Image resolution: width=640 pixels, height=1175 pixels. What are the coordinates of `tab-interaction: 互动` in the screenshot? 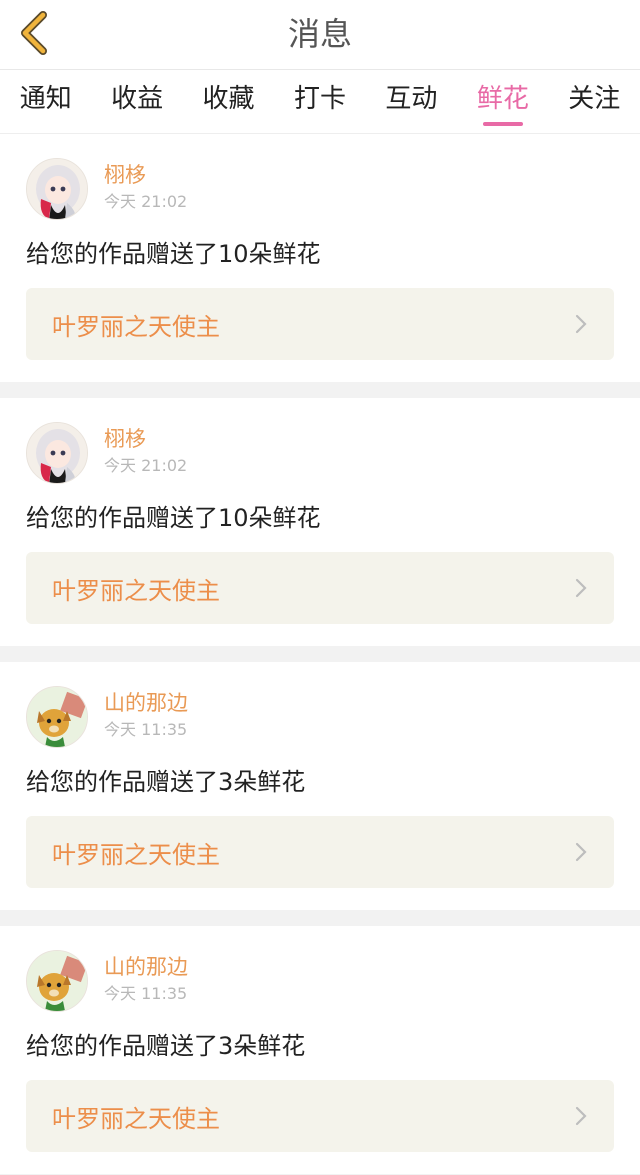 It's located at (411, 102).